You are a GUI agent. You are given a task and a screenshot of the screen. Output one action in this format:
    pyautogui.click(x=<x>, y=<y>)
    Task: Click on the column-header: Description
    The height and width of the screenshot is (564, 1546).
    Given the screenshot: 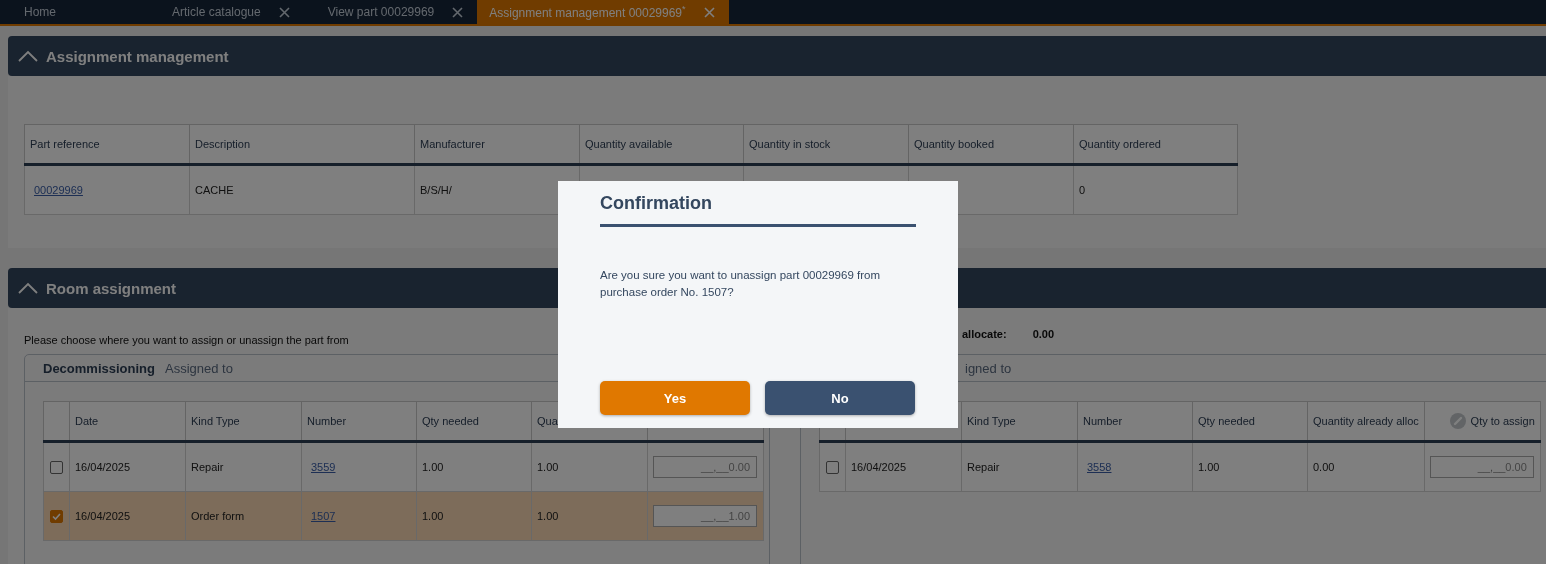 What is the action you would take?
    pyautogui.click(x=302, y=144)
    